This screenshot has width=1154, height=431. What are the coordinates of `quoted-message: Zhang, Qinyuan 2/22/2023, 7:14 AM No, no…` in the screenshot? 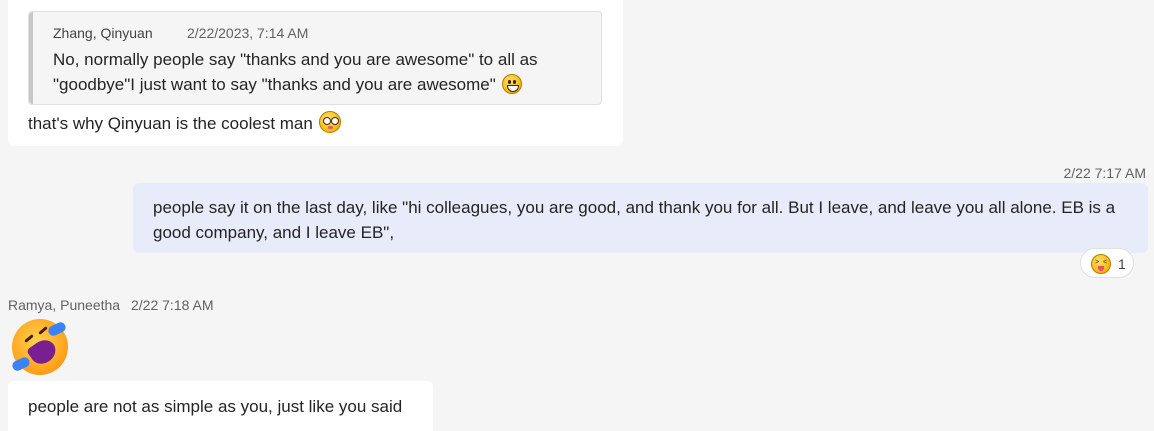 It's located at (315, 58).